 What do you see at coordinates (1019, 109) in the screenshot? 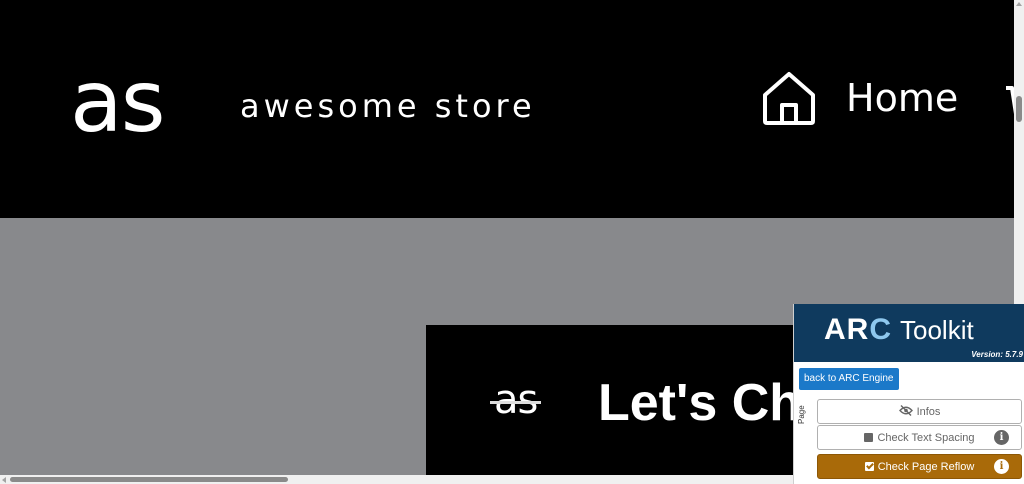
I see `vertical-scroll-thumb` at bounding box center [1019, 109].